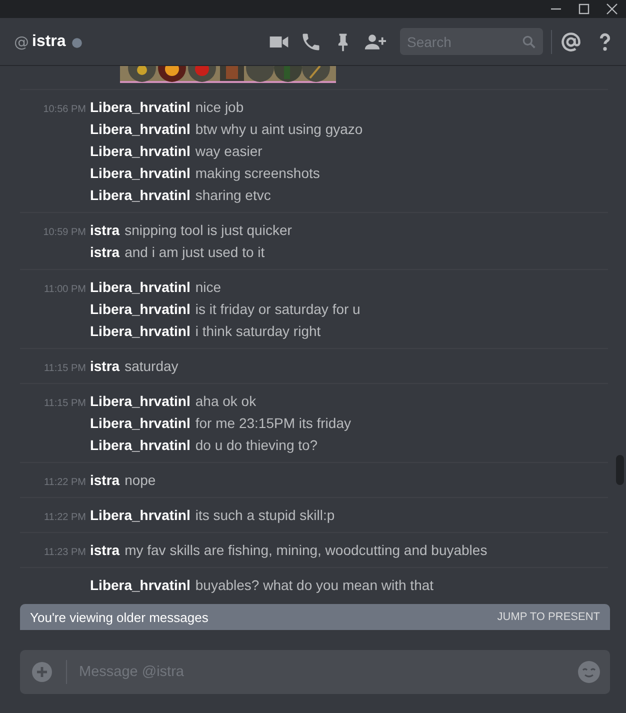  I want to click on message-text: btw why u aint using gyazo, so click(279, 129).